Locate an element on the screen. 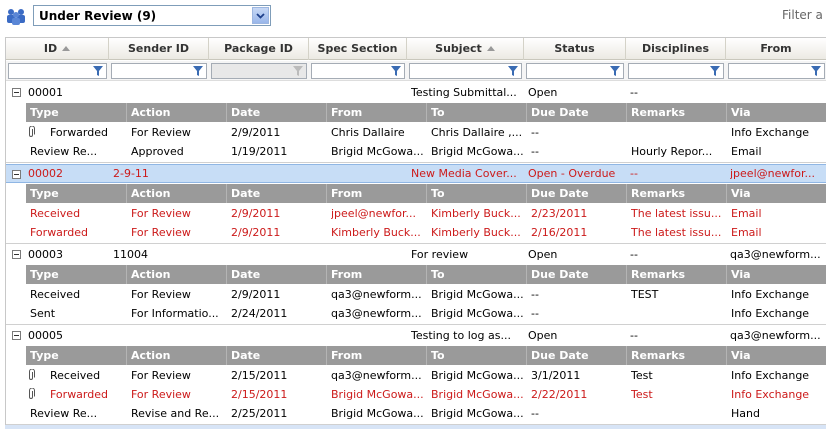  column-header-from: From is located at coordinates (776, 49).